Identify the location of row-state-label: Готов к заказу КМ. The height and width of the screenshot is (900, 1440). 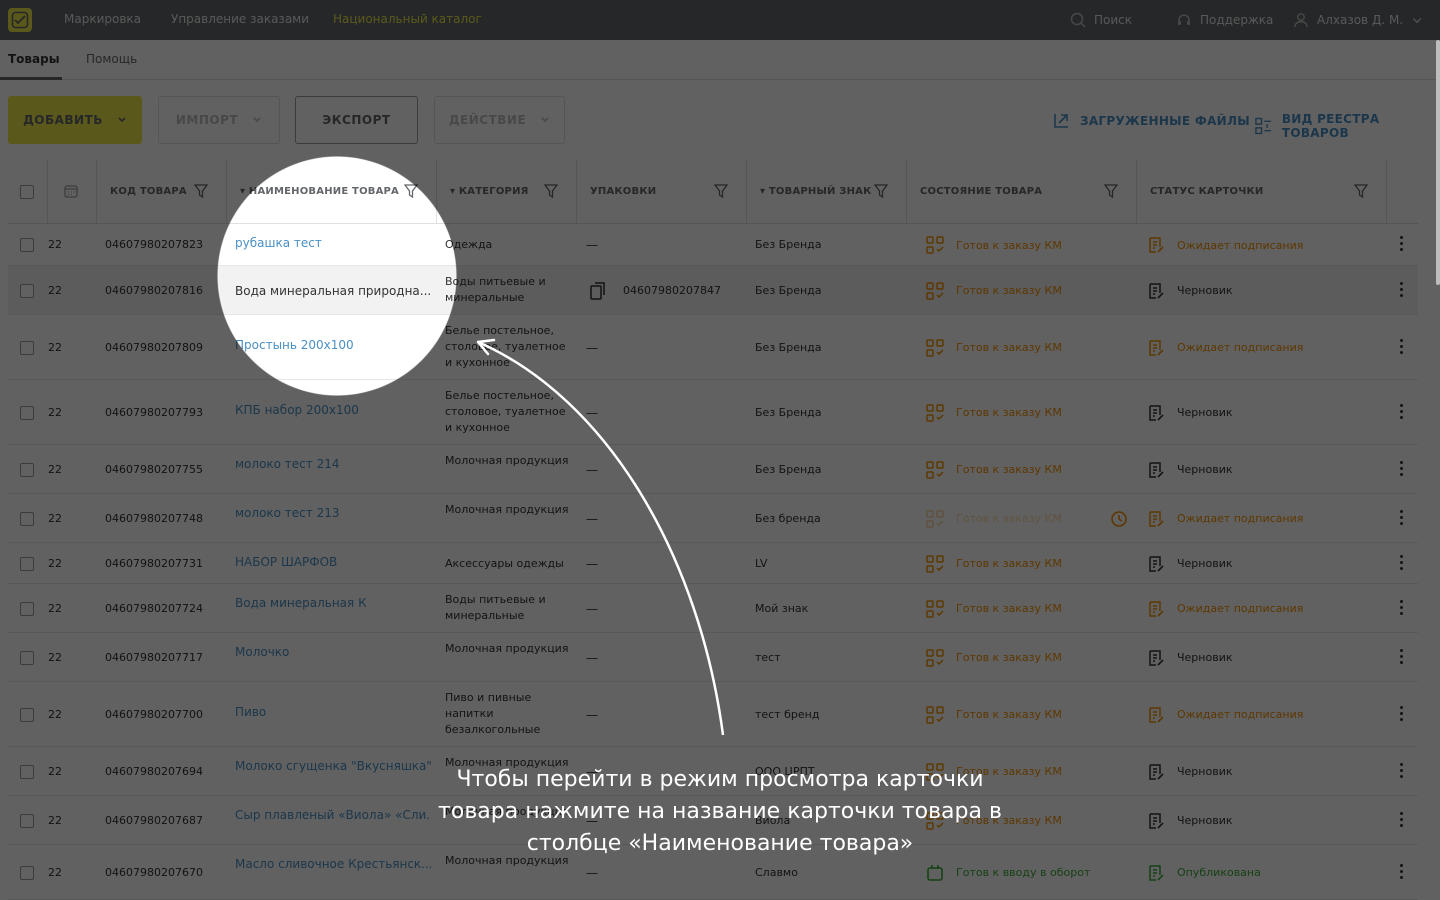
(1009, 290).